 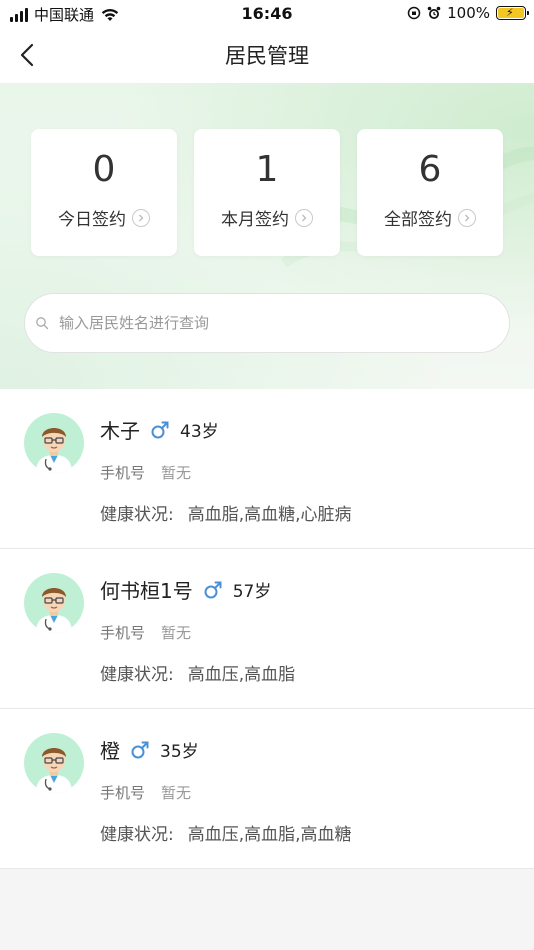 What do you see at coordinates (267, 169) in the screenshot?
I see `stat-value: 1` at bounding box center [267, 169].